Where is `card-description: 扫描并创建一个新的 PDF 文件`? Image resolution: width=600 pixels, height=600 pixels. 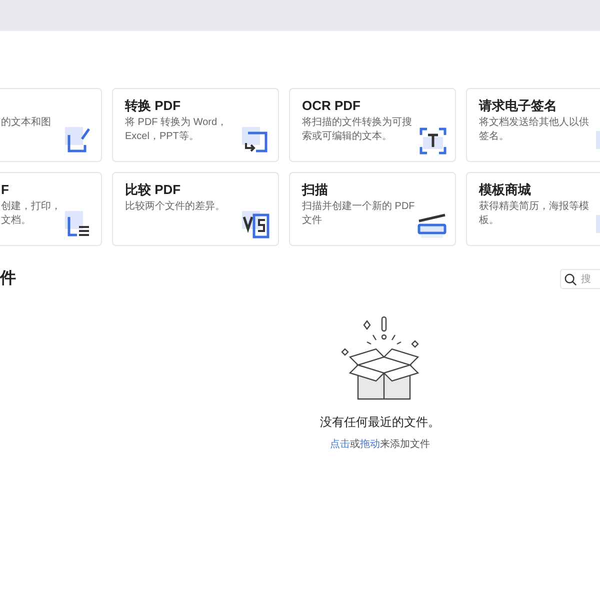 card-description: 扫描并创建一个新的 PDF 文件 is located at coordinates (358, 214).